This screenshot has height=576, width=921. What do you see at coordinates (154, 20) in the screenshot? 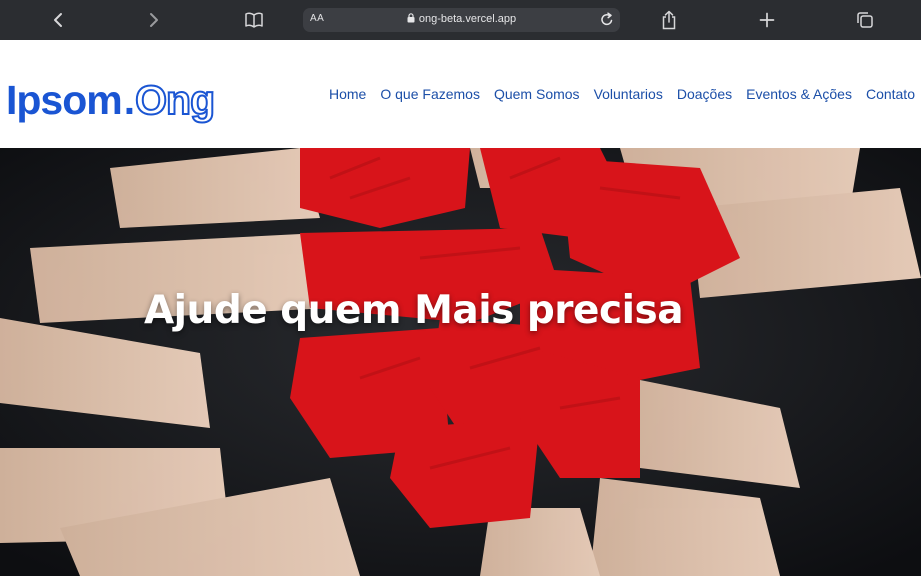
I see `forward-icon` at bounding box center [154, 20].